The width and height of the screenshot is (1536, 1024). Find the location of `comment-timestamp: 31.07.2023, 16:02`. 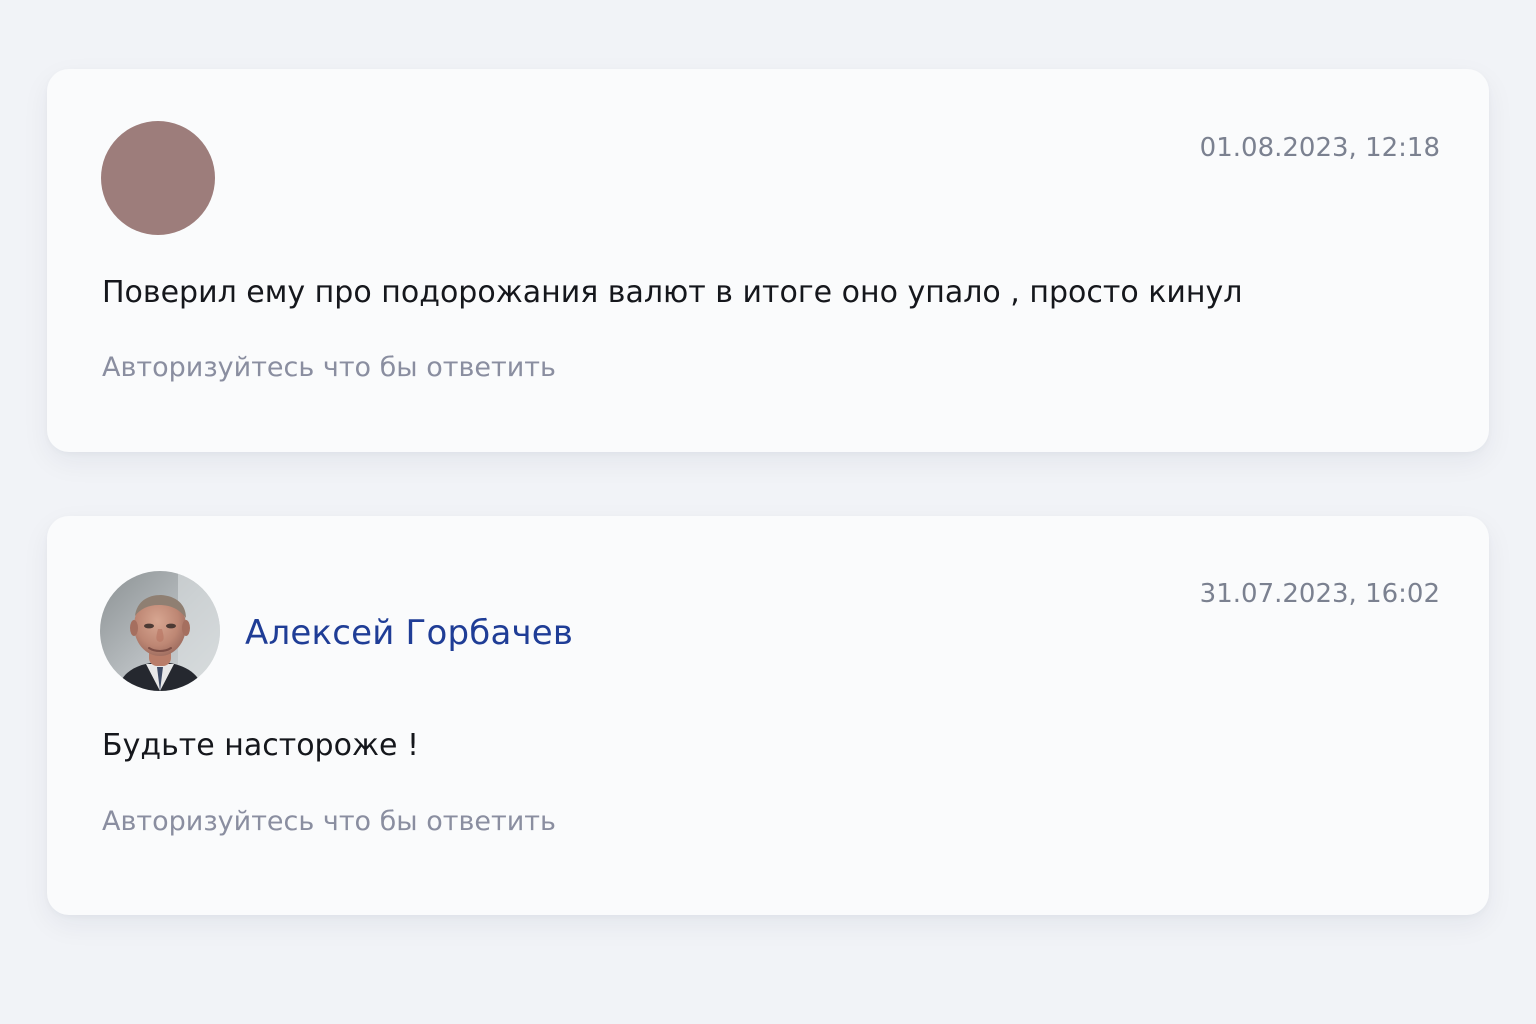

comment-timestamp: 31.07.2023, 16:02 is located at coordinates (1319, 594).